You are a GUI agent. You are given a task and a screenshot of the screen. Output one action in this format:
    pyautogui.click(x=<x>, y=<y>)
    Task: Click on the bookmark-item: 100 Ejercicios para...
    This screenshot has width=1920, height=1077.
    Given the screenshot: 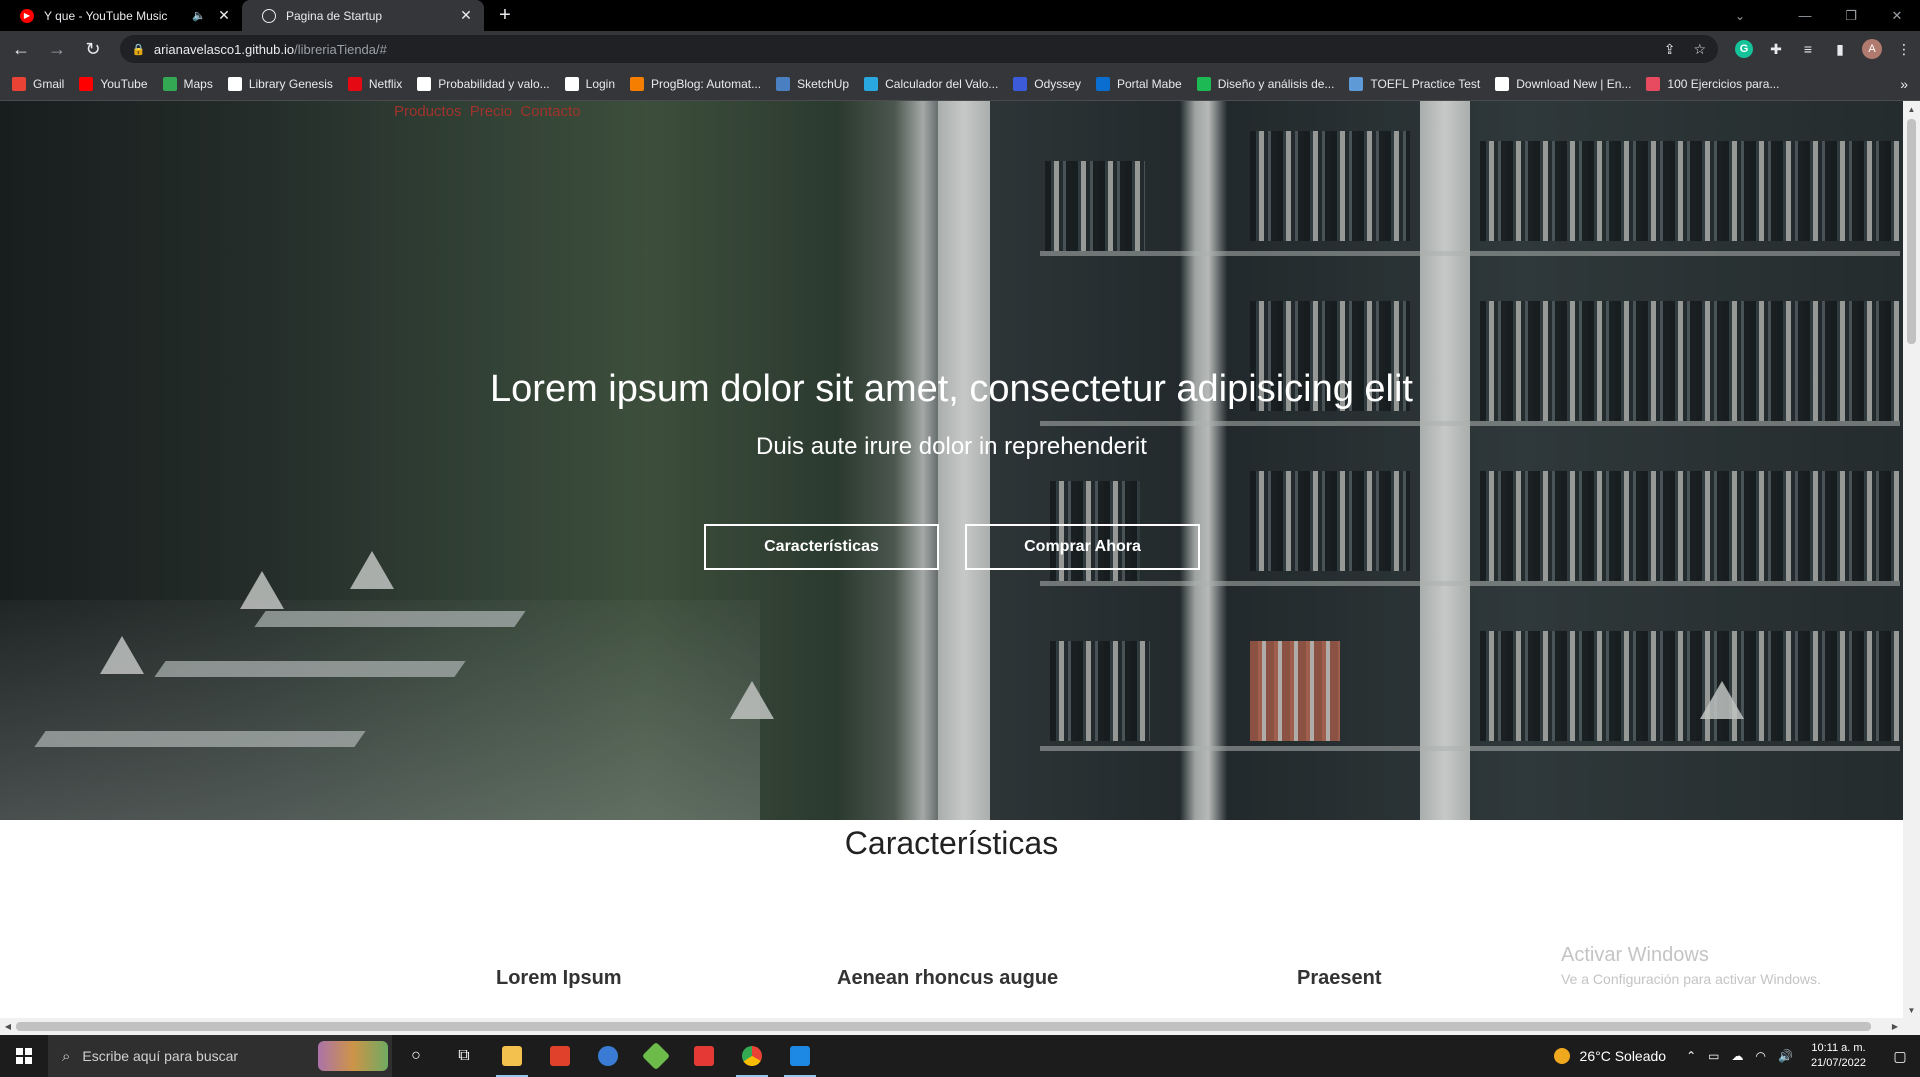 What is the action you would take?
    pyautogui.click(x=1712, y=83)
    